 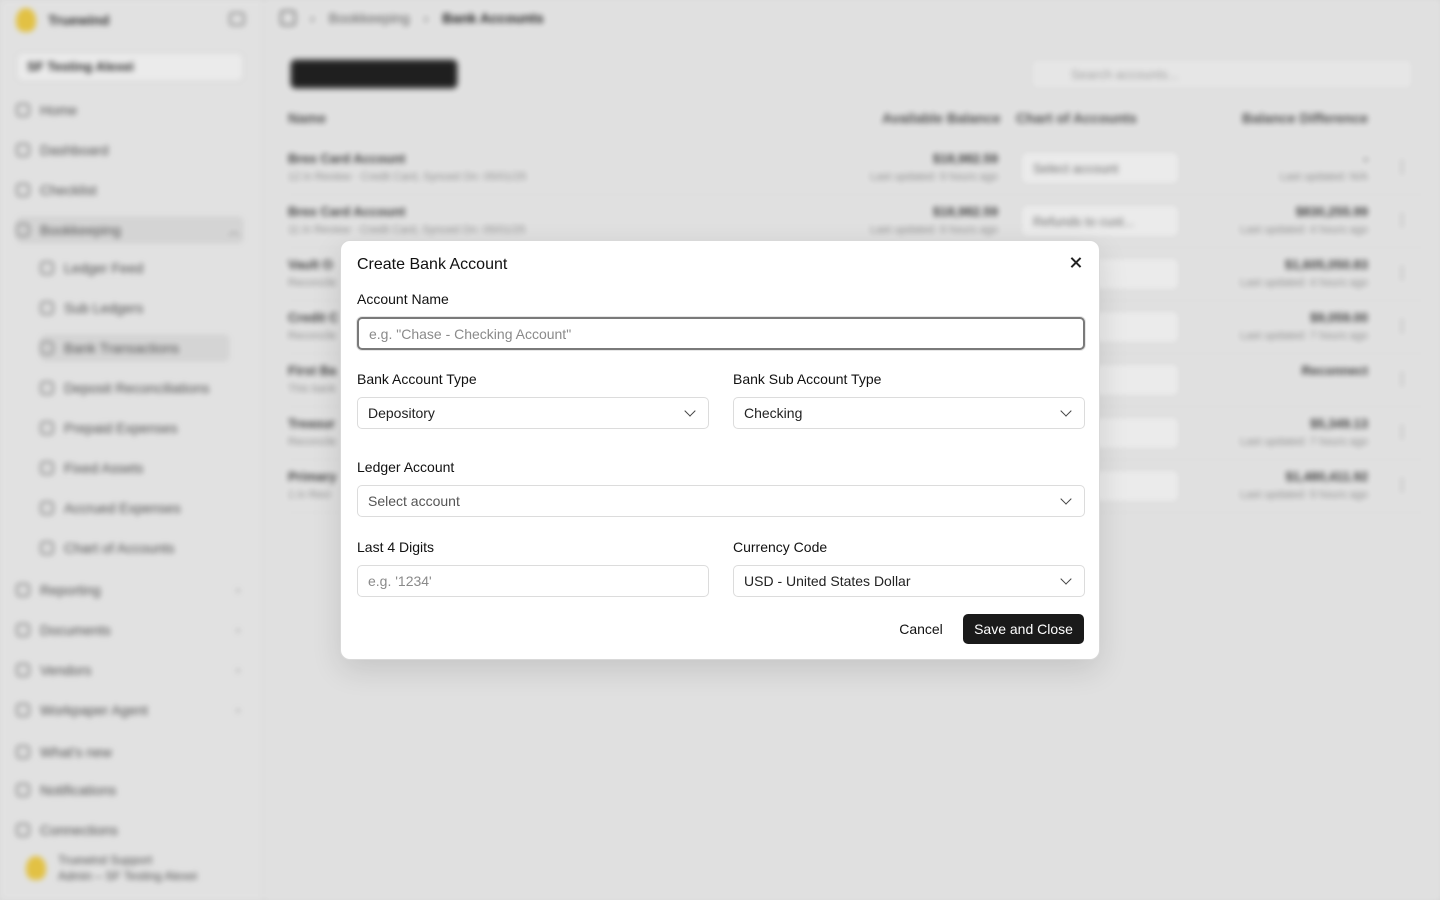 What do you see at coordinates (773, 413) in the screenshot?
I see `select-value: Checking` at bounding box center [773, 413].